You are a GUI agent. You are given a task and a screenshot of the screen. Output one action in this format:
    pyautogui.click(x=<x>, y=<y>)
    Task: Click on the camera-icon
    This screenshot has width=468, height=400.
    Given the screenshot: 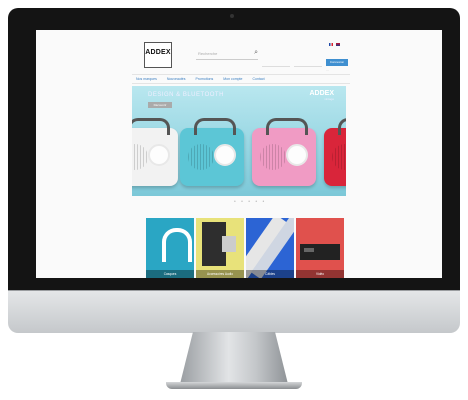 What is the action you would take?
    pyautogui.click(x=232, y=16)
    